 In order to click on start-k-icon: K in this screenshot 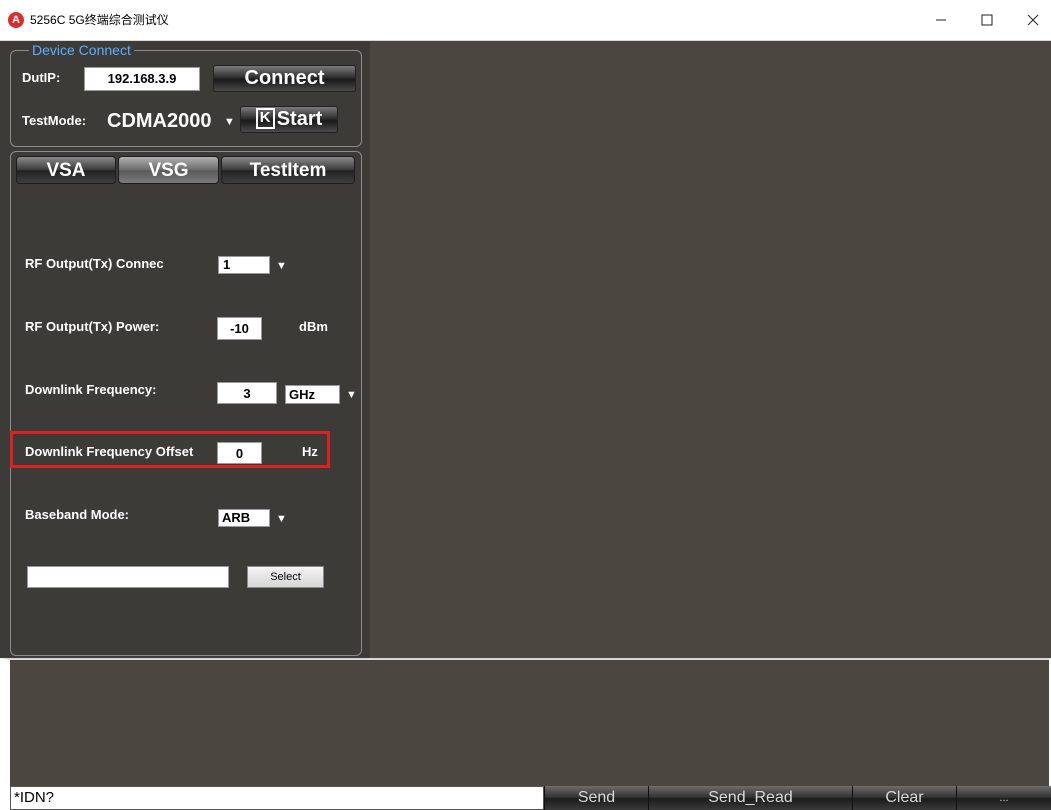, I will do `click(265, 118)`.